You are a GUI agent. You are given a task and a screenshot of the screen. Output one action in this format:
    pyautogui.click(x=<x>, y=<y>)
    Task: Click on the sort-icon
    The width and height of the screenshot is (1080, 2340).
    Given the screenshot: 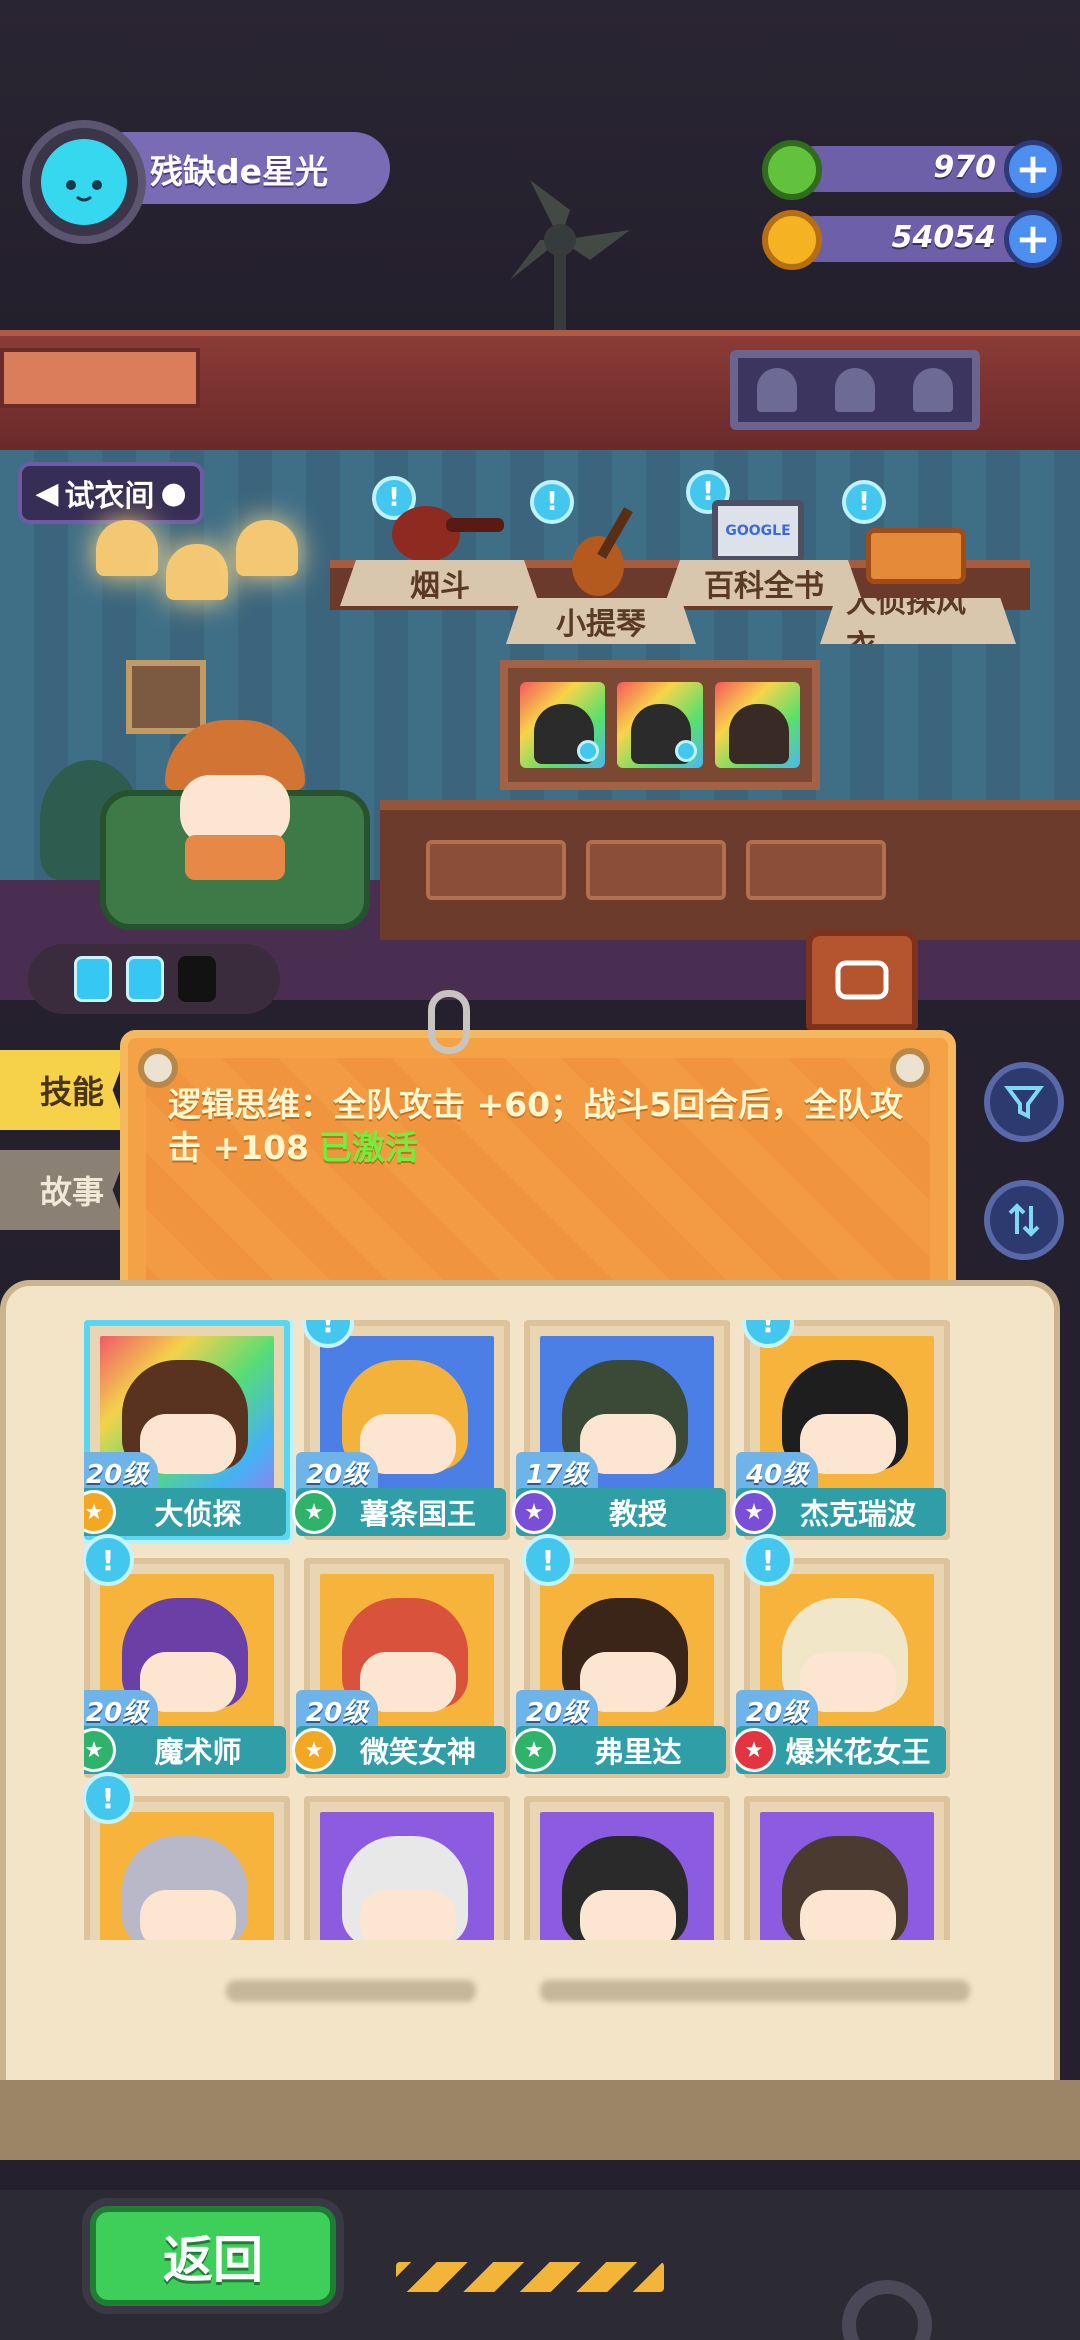 What is the action you would take?
    pyautogui.click(x=1024, y=1220)
    